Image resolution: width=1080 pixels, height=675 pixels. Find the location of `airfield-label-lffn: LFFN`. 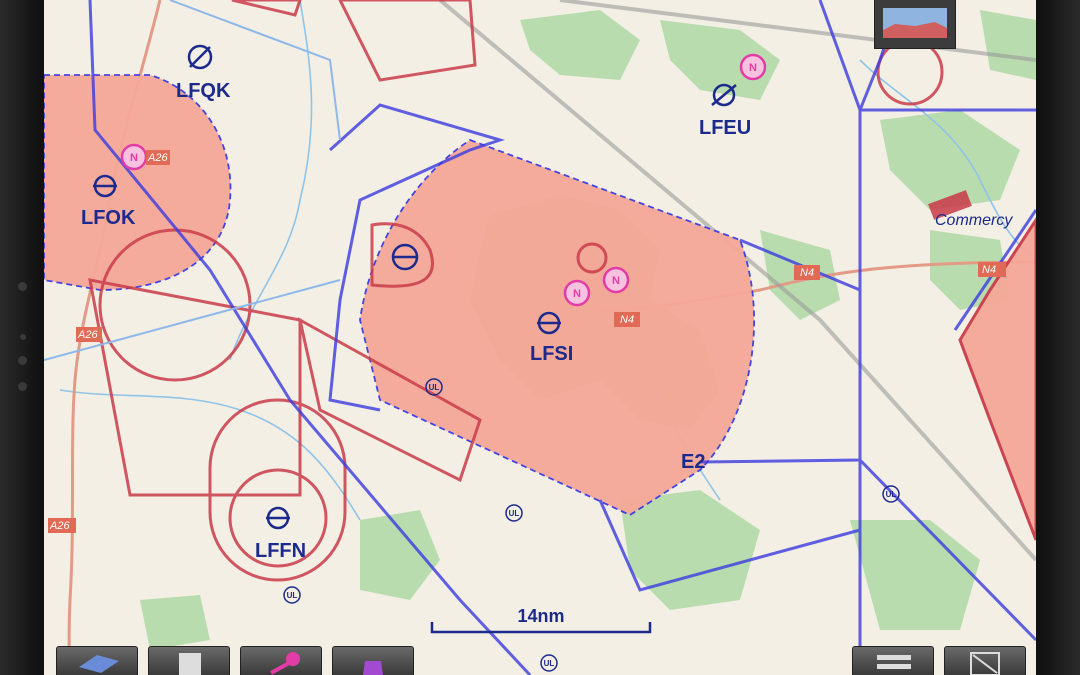

airfield-label-lffn: LFFN is located at coordinates (280, 551).